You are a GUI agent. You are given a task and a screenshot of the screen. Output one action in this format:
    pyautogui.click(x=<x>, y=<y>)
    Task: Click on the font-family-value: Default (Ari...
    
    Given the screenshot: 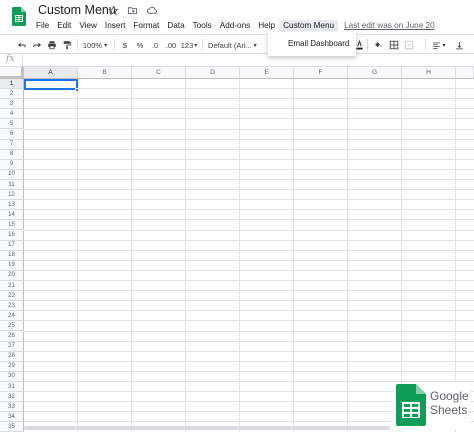 What is the action you would take?
    pyautogui.click(x=230, y=45)
    